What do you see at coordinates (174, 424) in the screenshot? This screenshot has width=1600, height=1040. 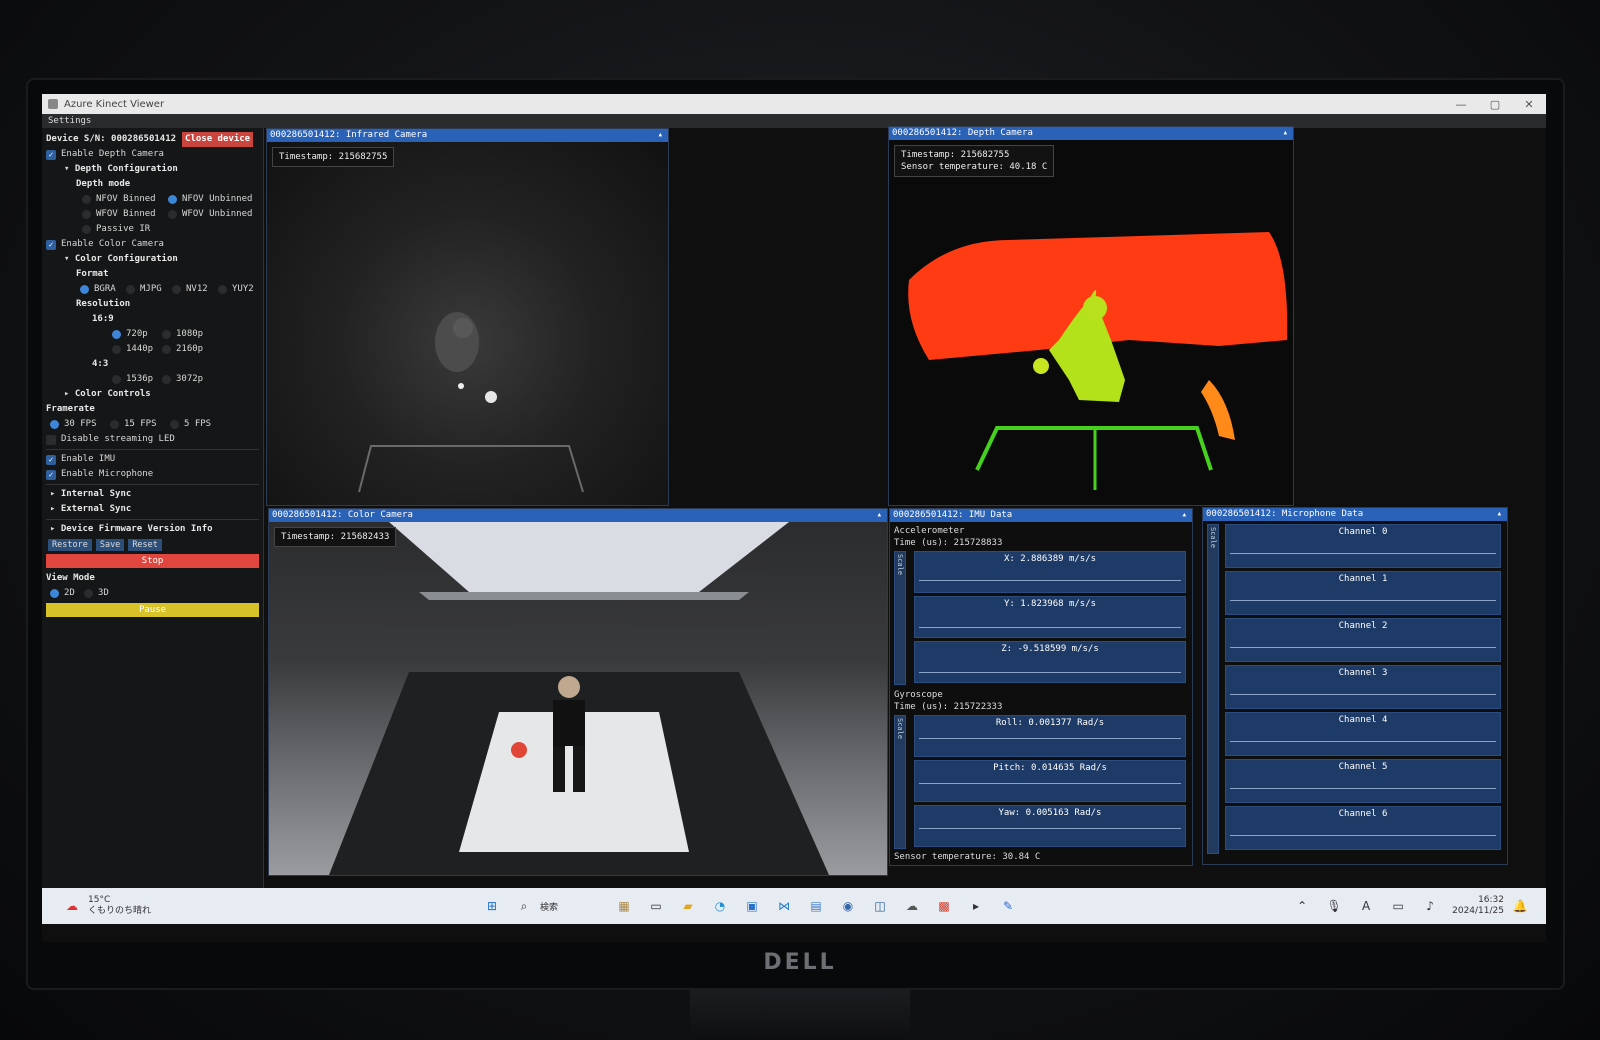 I see `fps-5-radio` at bounding box center [174, 424].